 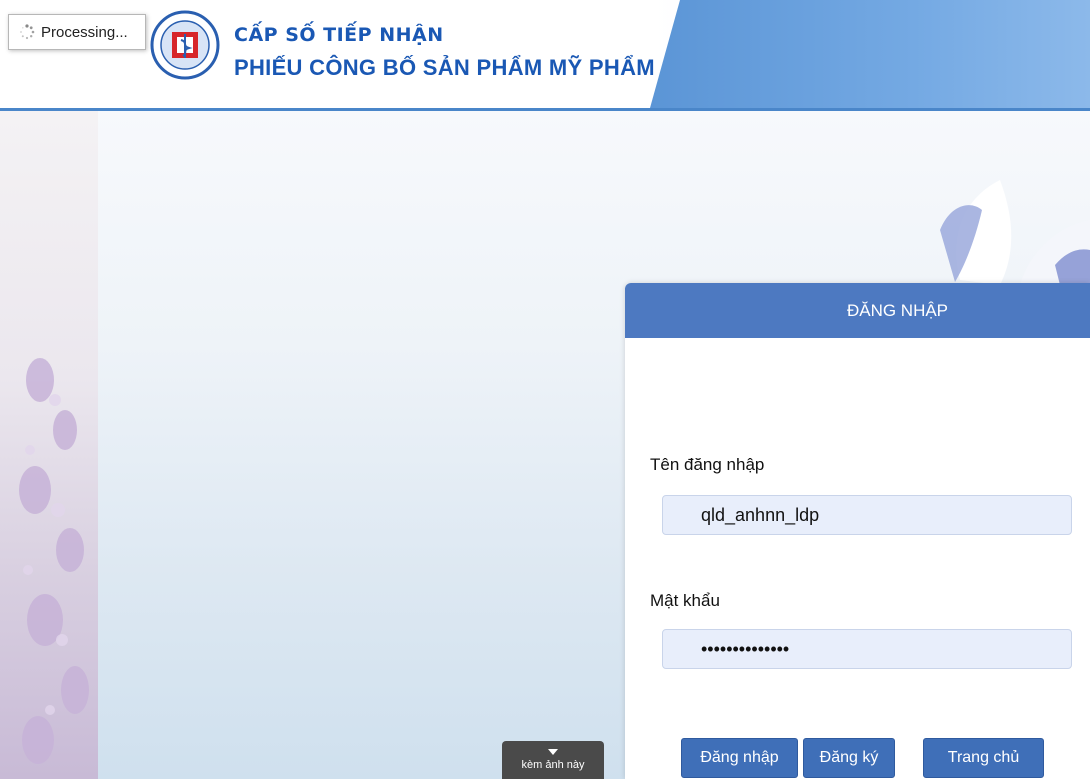 I want to click on spinner-icon, so click(x=27, y=32).